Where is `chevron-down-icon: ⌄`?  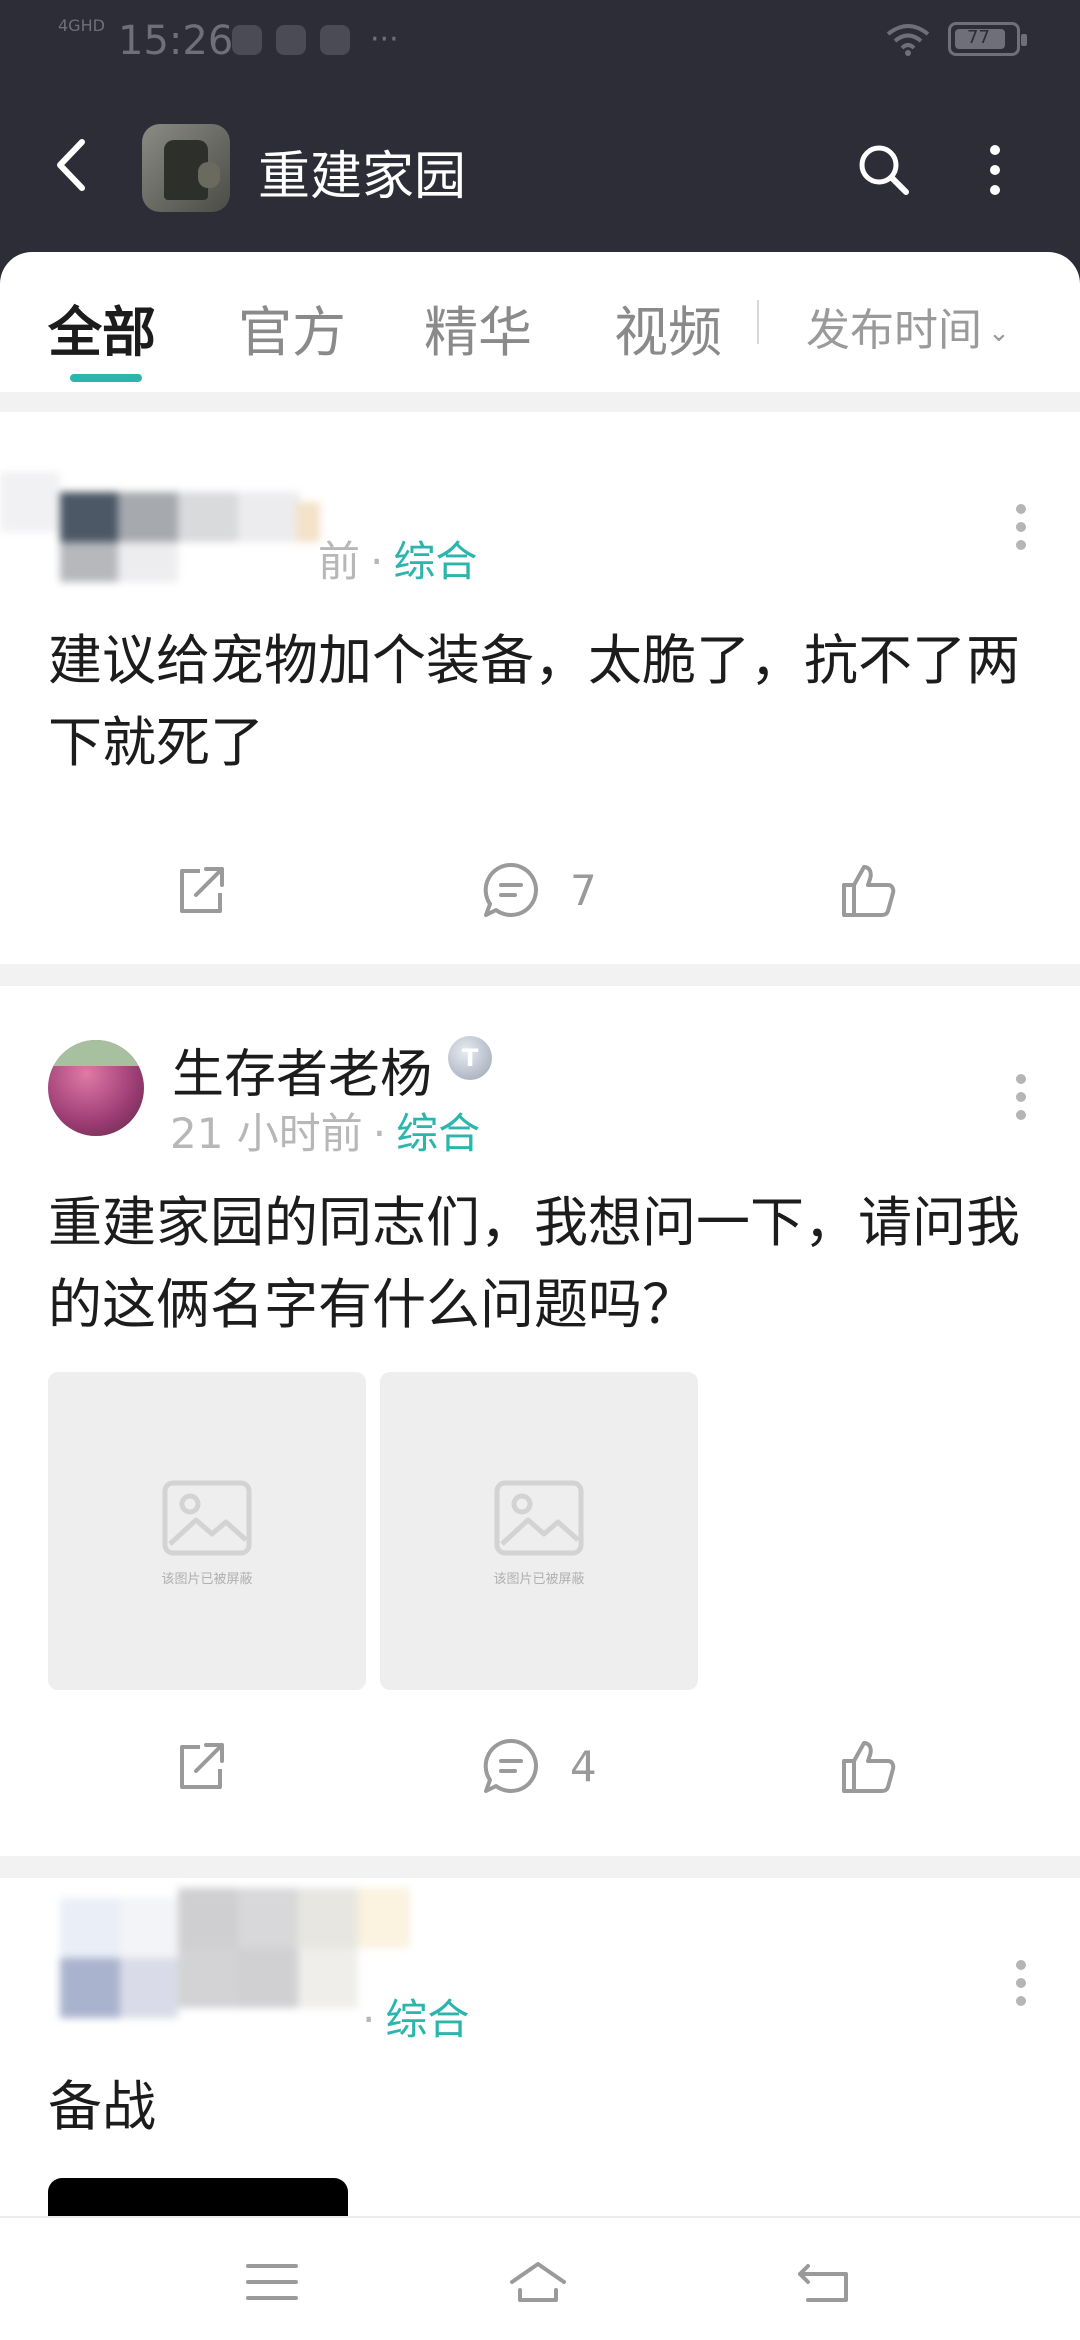 chevron-down-icon: ⌄ is located at coordinates (999, 333).